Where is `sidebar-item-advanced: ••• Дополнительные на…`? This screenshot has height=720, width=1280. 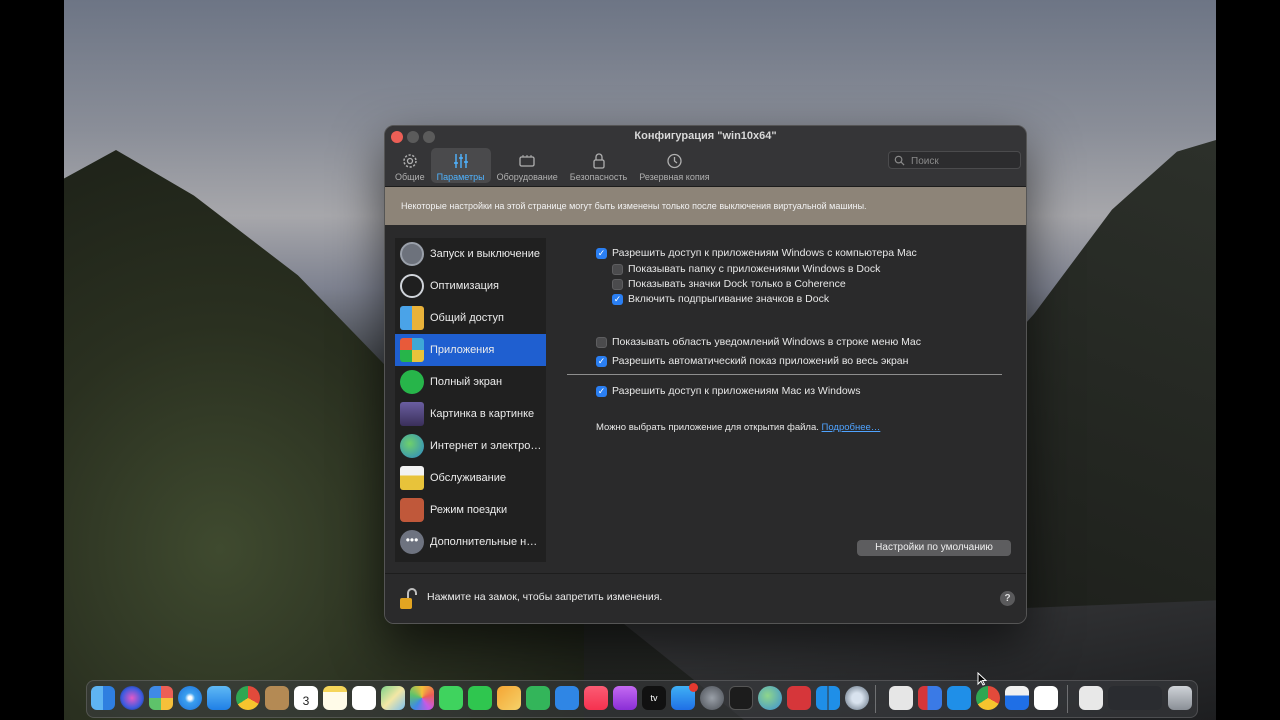
sidebar-item-advanced: ••• Дополнительные на… is located at coordinates (470, 542).